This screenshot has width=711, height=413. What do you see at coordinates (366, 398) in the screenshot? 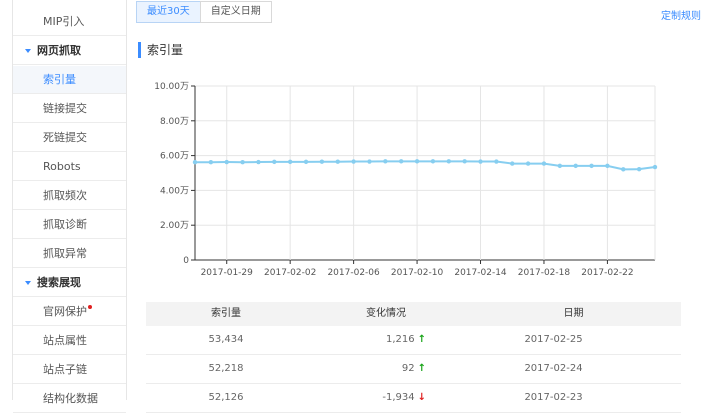
I see `cell-change: -1,934 ↓` at bounding box center [366, 398].